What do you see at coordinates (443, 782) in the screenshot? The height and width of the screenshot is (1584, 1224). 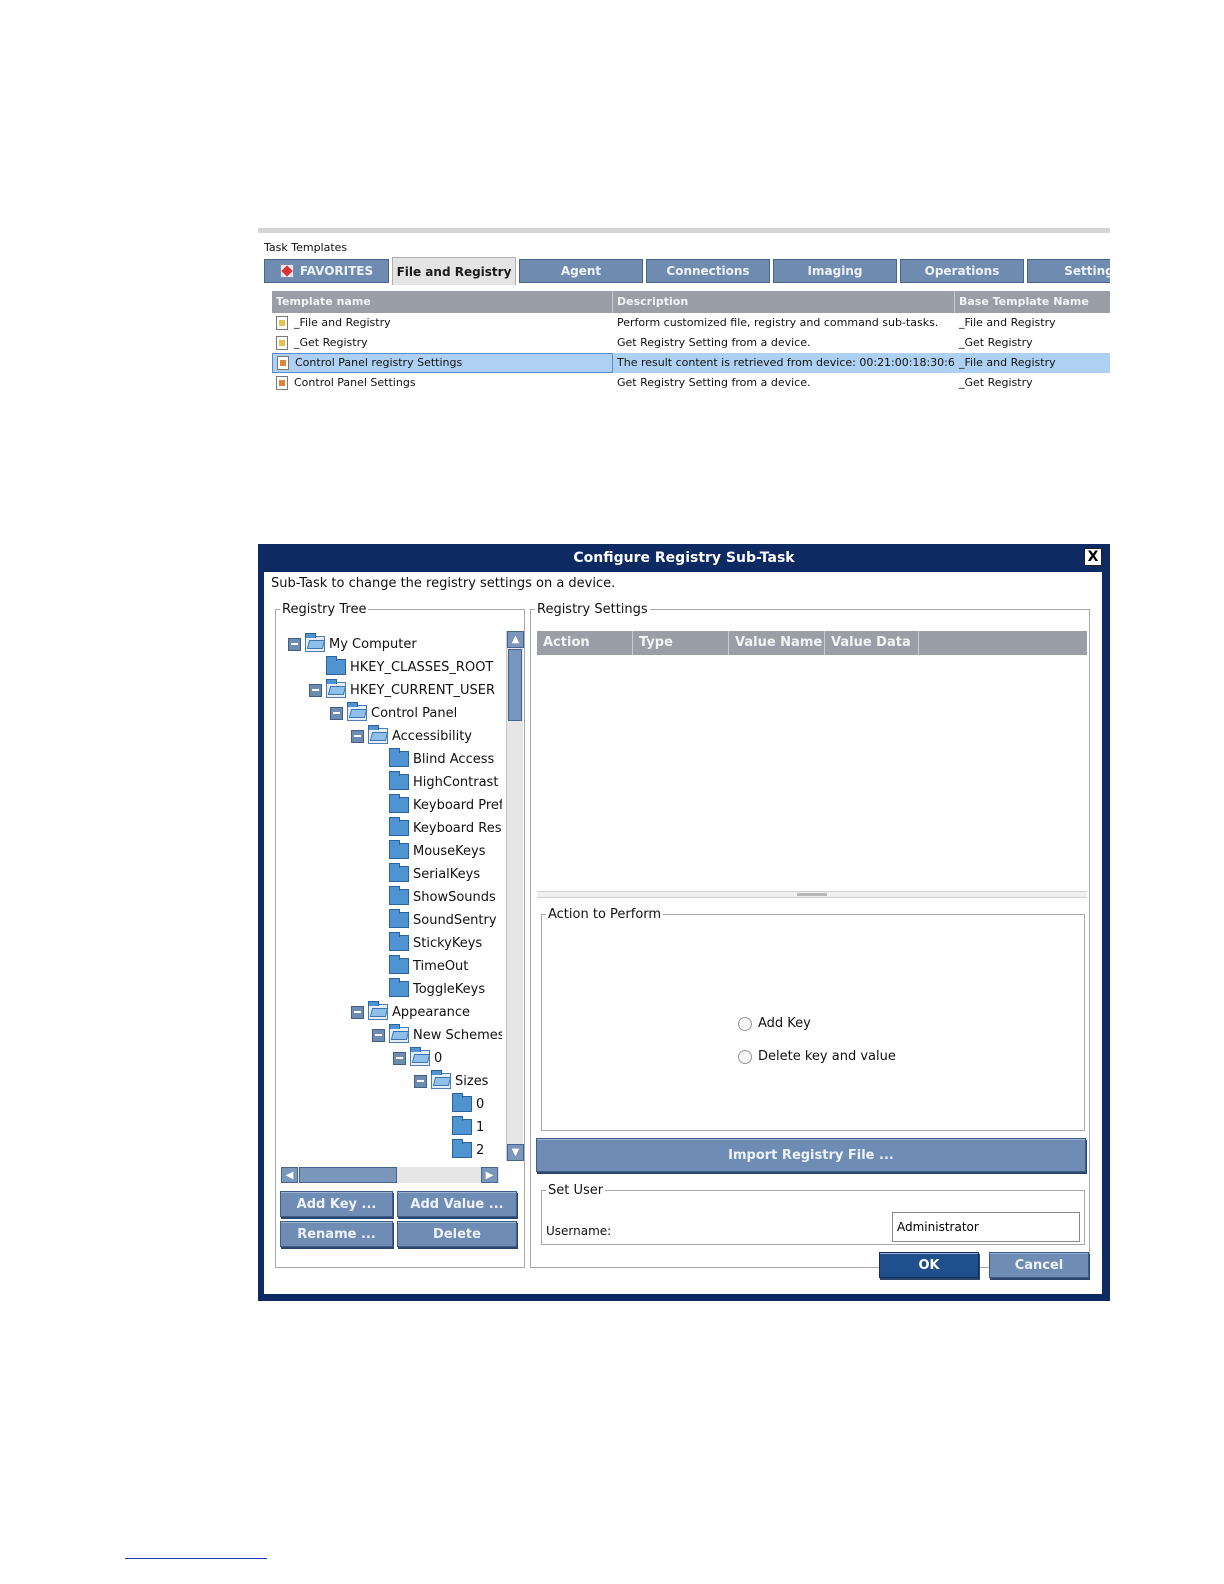 I see `tree-node: HighContrast` at bounding box center [443, 782].